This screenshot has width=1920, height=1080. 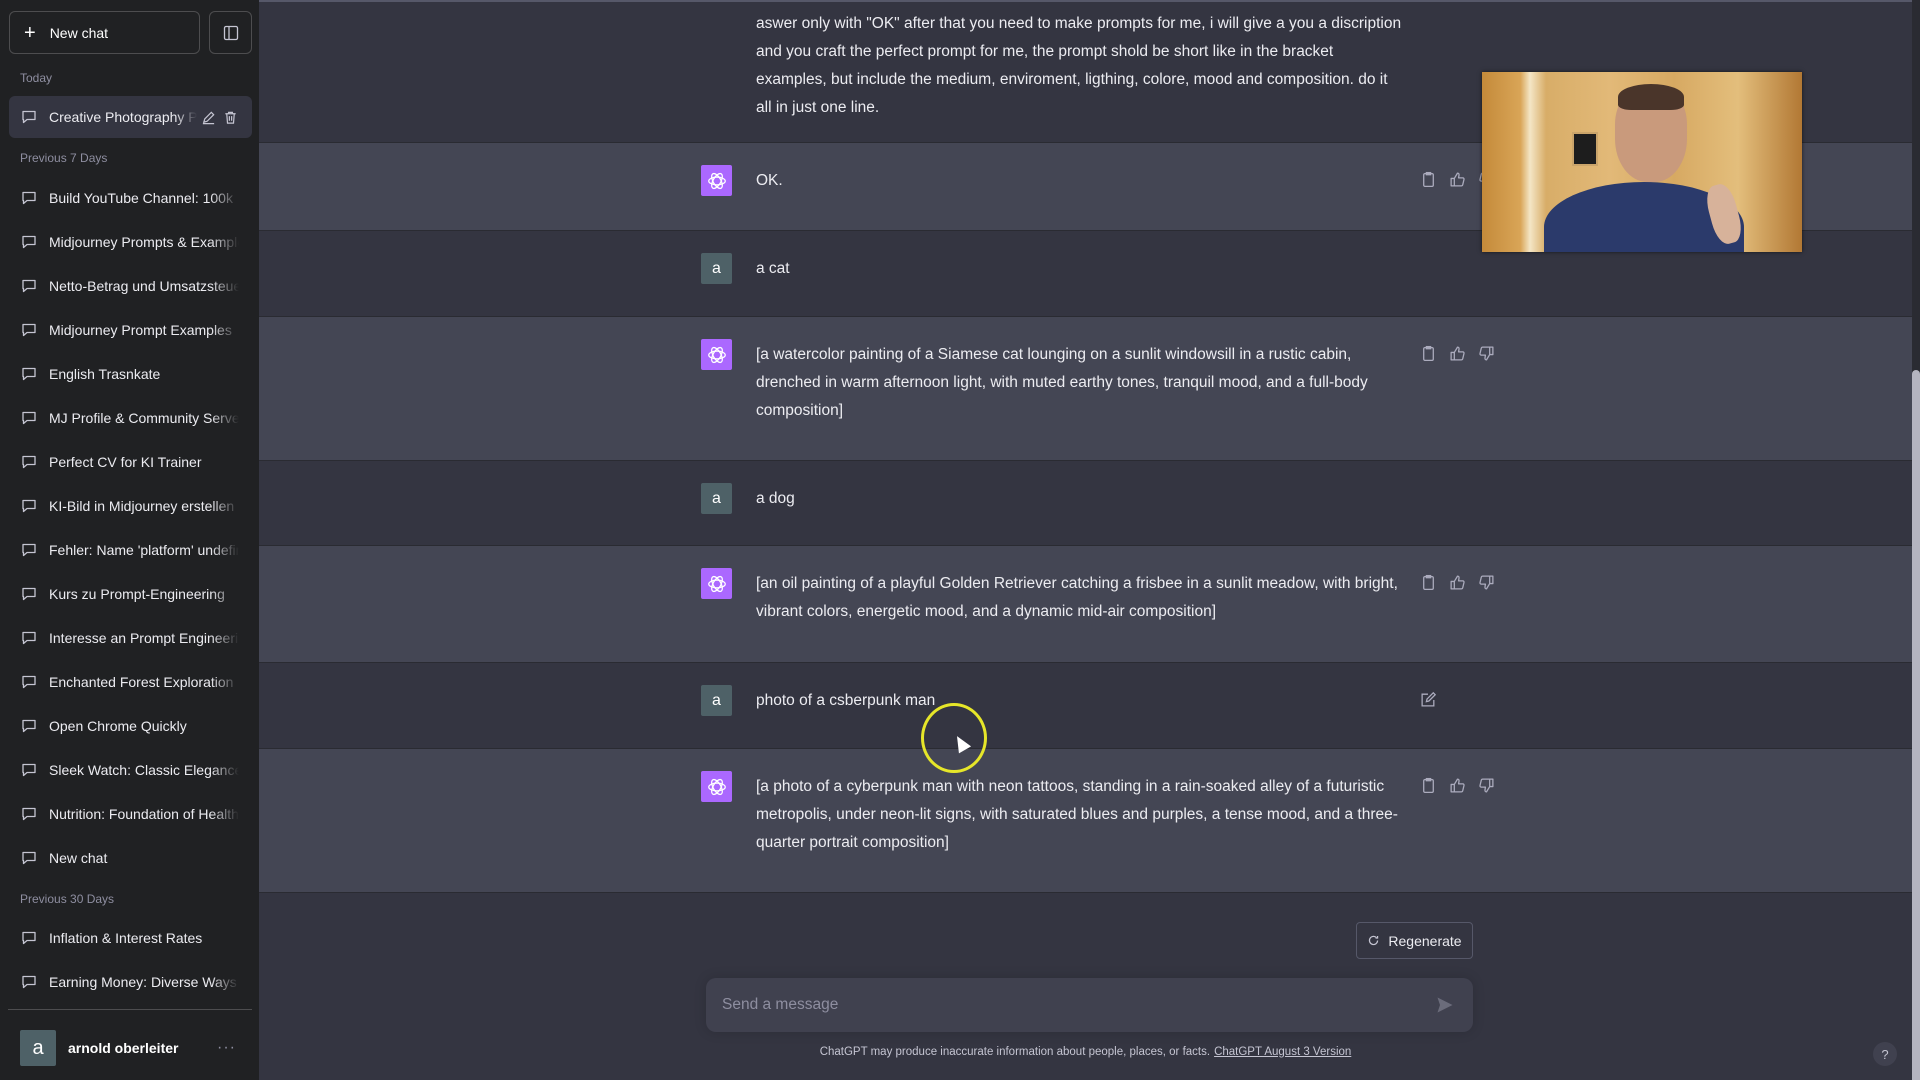 I want to click on sidebar-item: MJ Profile & Community Server, so click(x=130, y=418).